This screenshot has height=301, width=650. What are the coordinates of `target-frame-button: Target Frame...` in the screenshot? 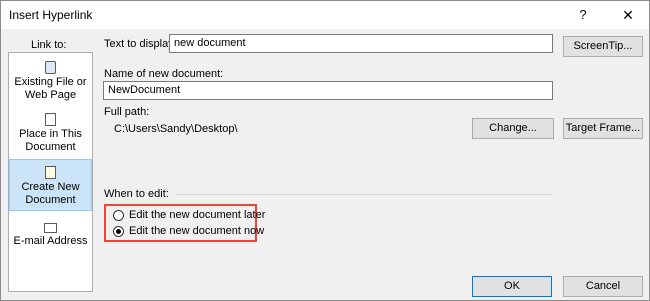 It's located at (603, 128).